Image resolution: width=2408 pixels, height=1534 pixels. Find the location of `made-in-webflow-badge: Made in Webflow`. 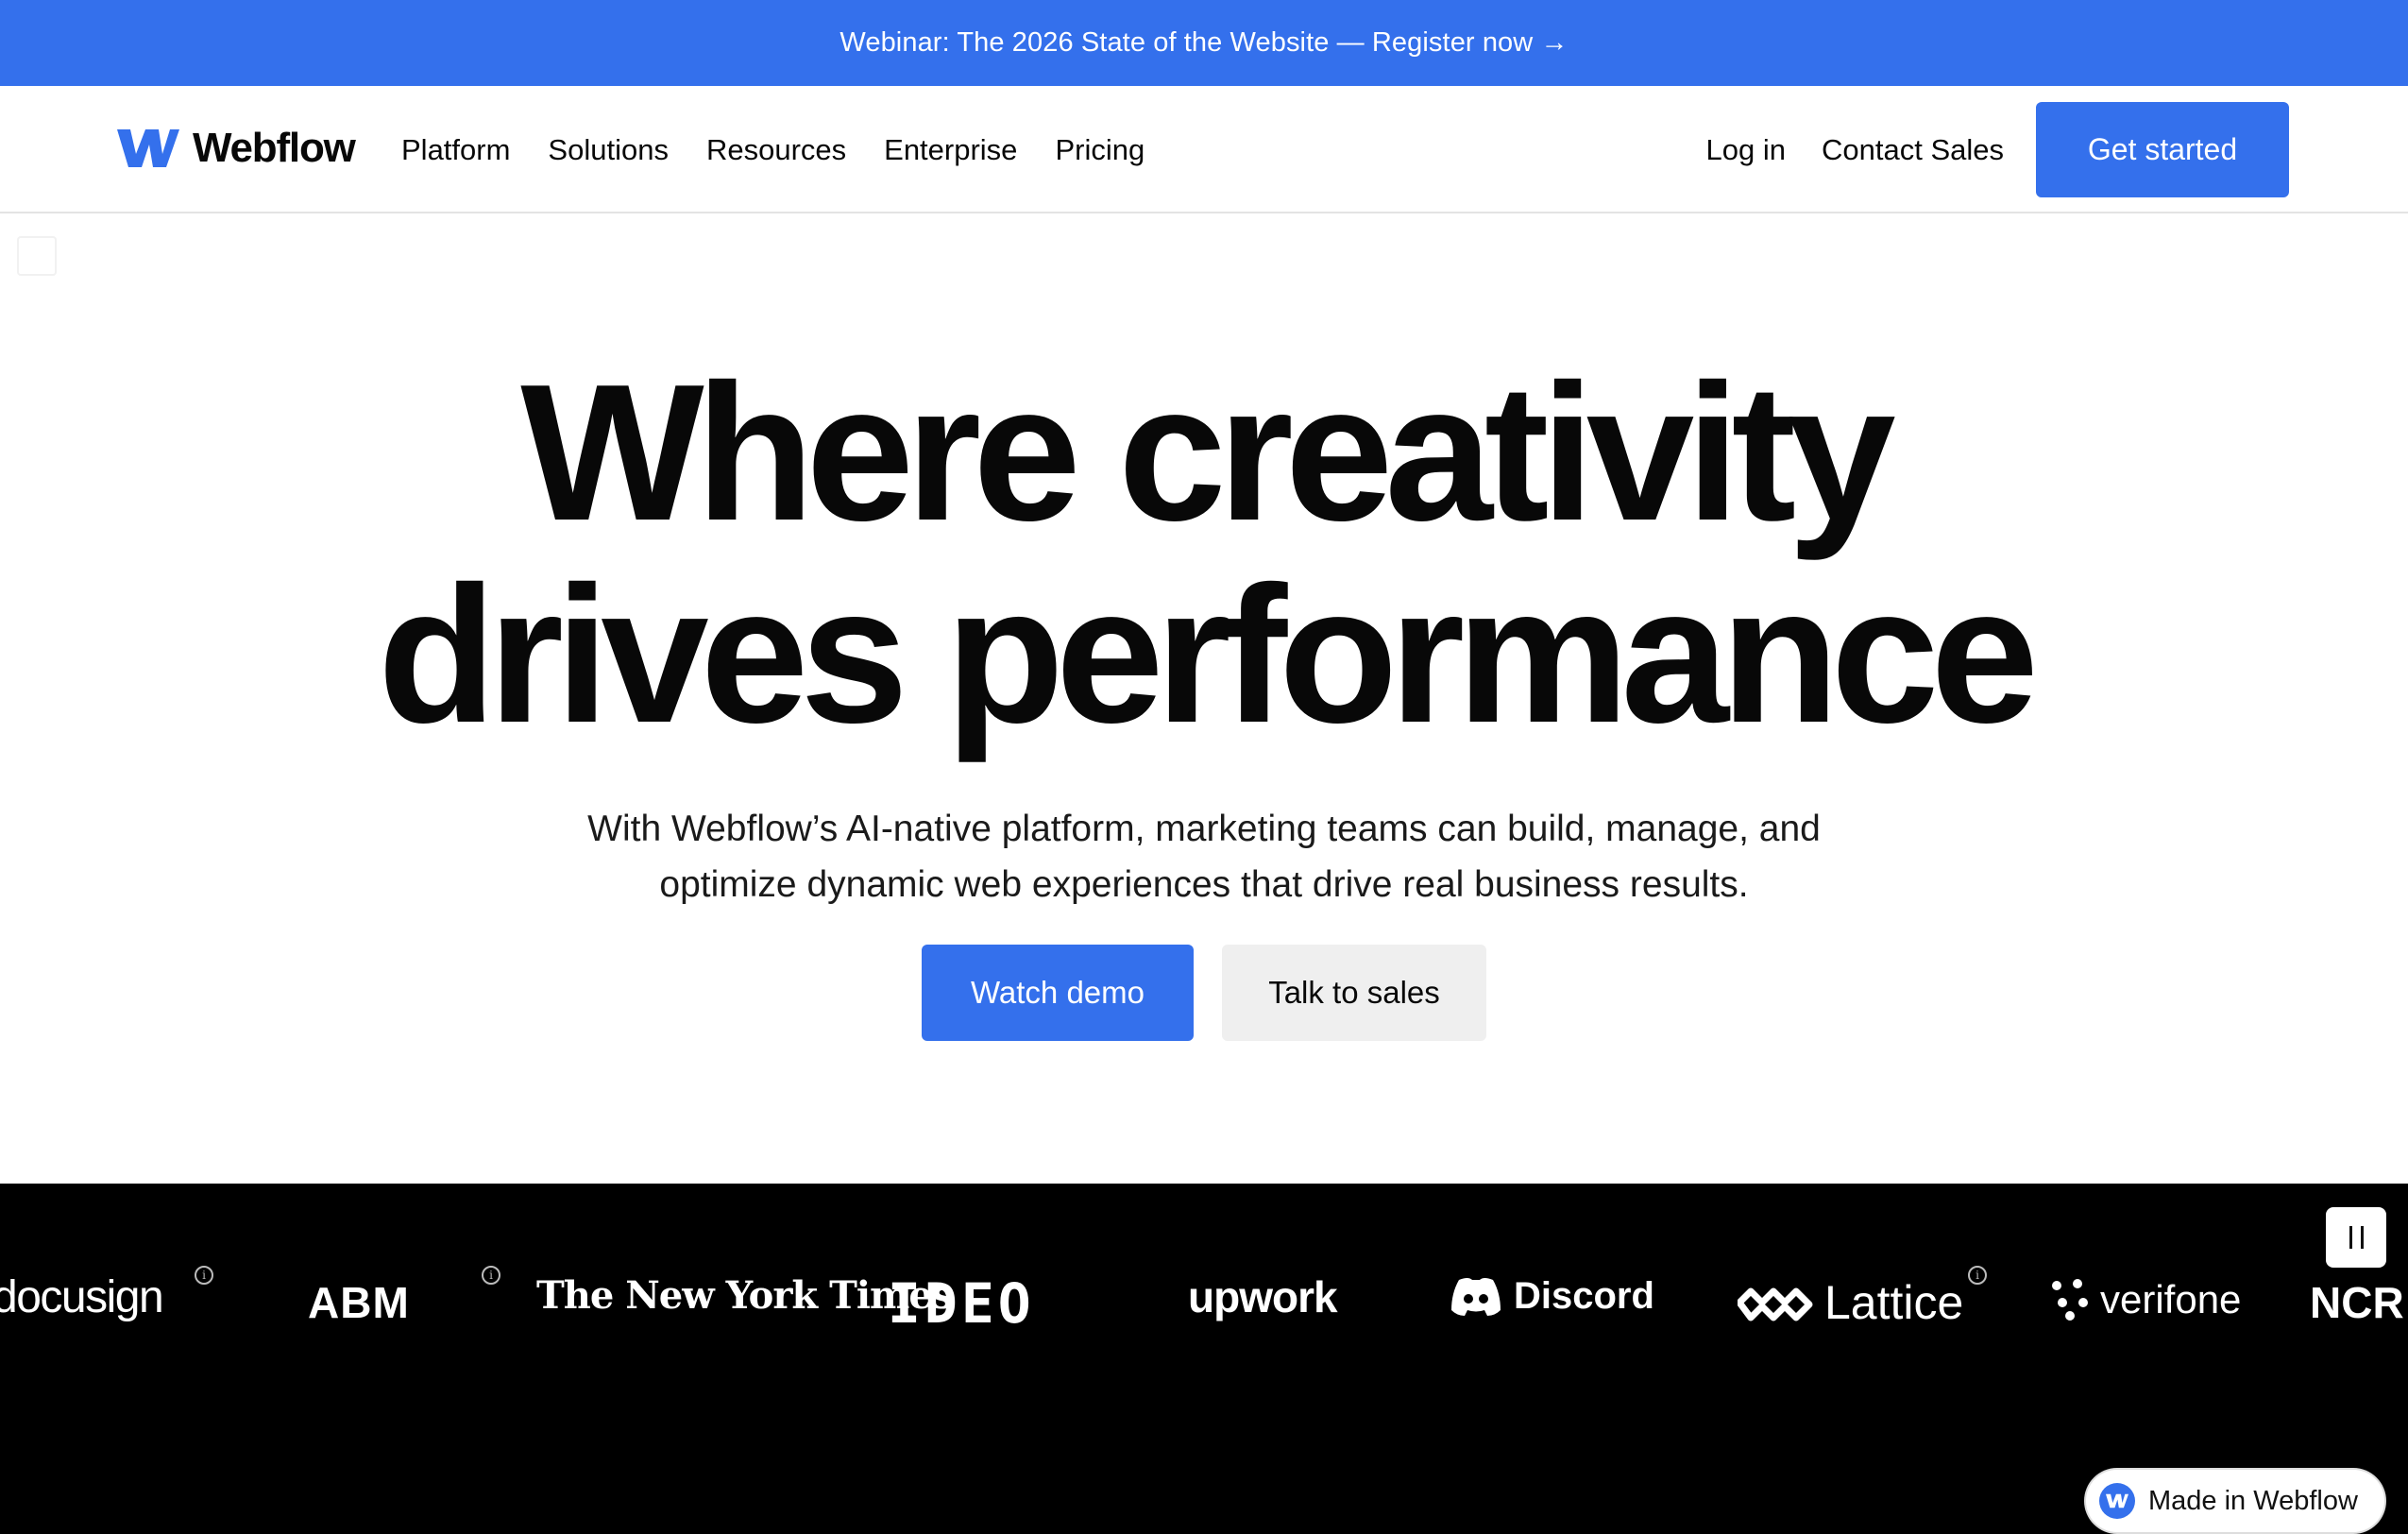

made-in-webflow-badge: Made in Webflow is located at coordinates (2235, 1501).